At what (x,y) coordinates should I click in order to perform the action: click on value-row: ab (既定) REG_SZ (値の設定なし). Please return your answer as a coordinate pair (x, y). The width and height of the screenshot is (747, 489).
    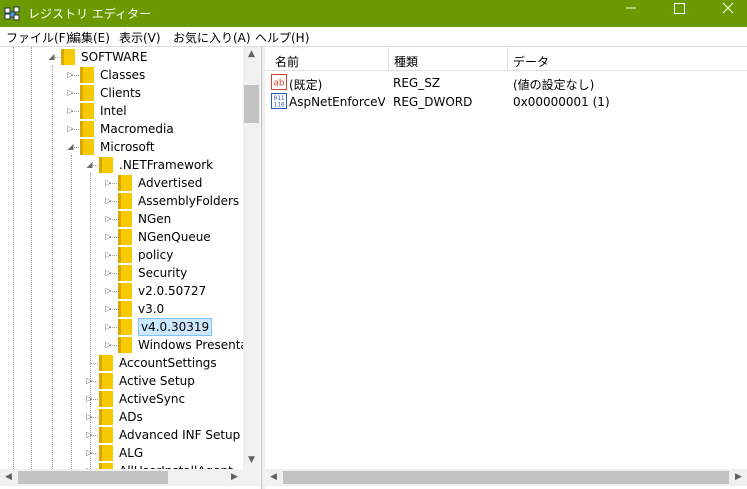
    Looking at the image, I should click on (506, 82).